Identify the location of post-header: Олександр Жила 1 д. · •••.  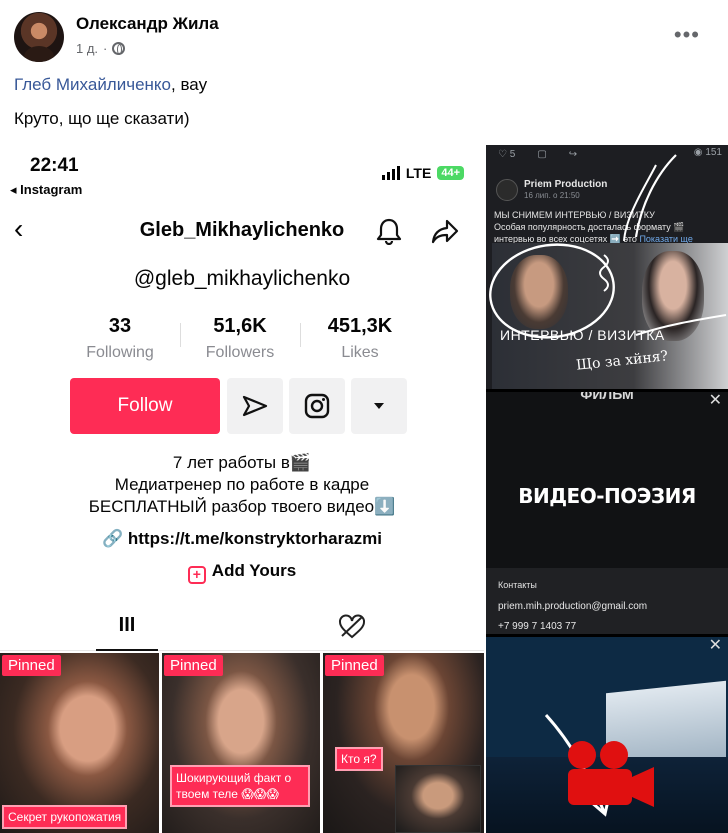
(364, 38).